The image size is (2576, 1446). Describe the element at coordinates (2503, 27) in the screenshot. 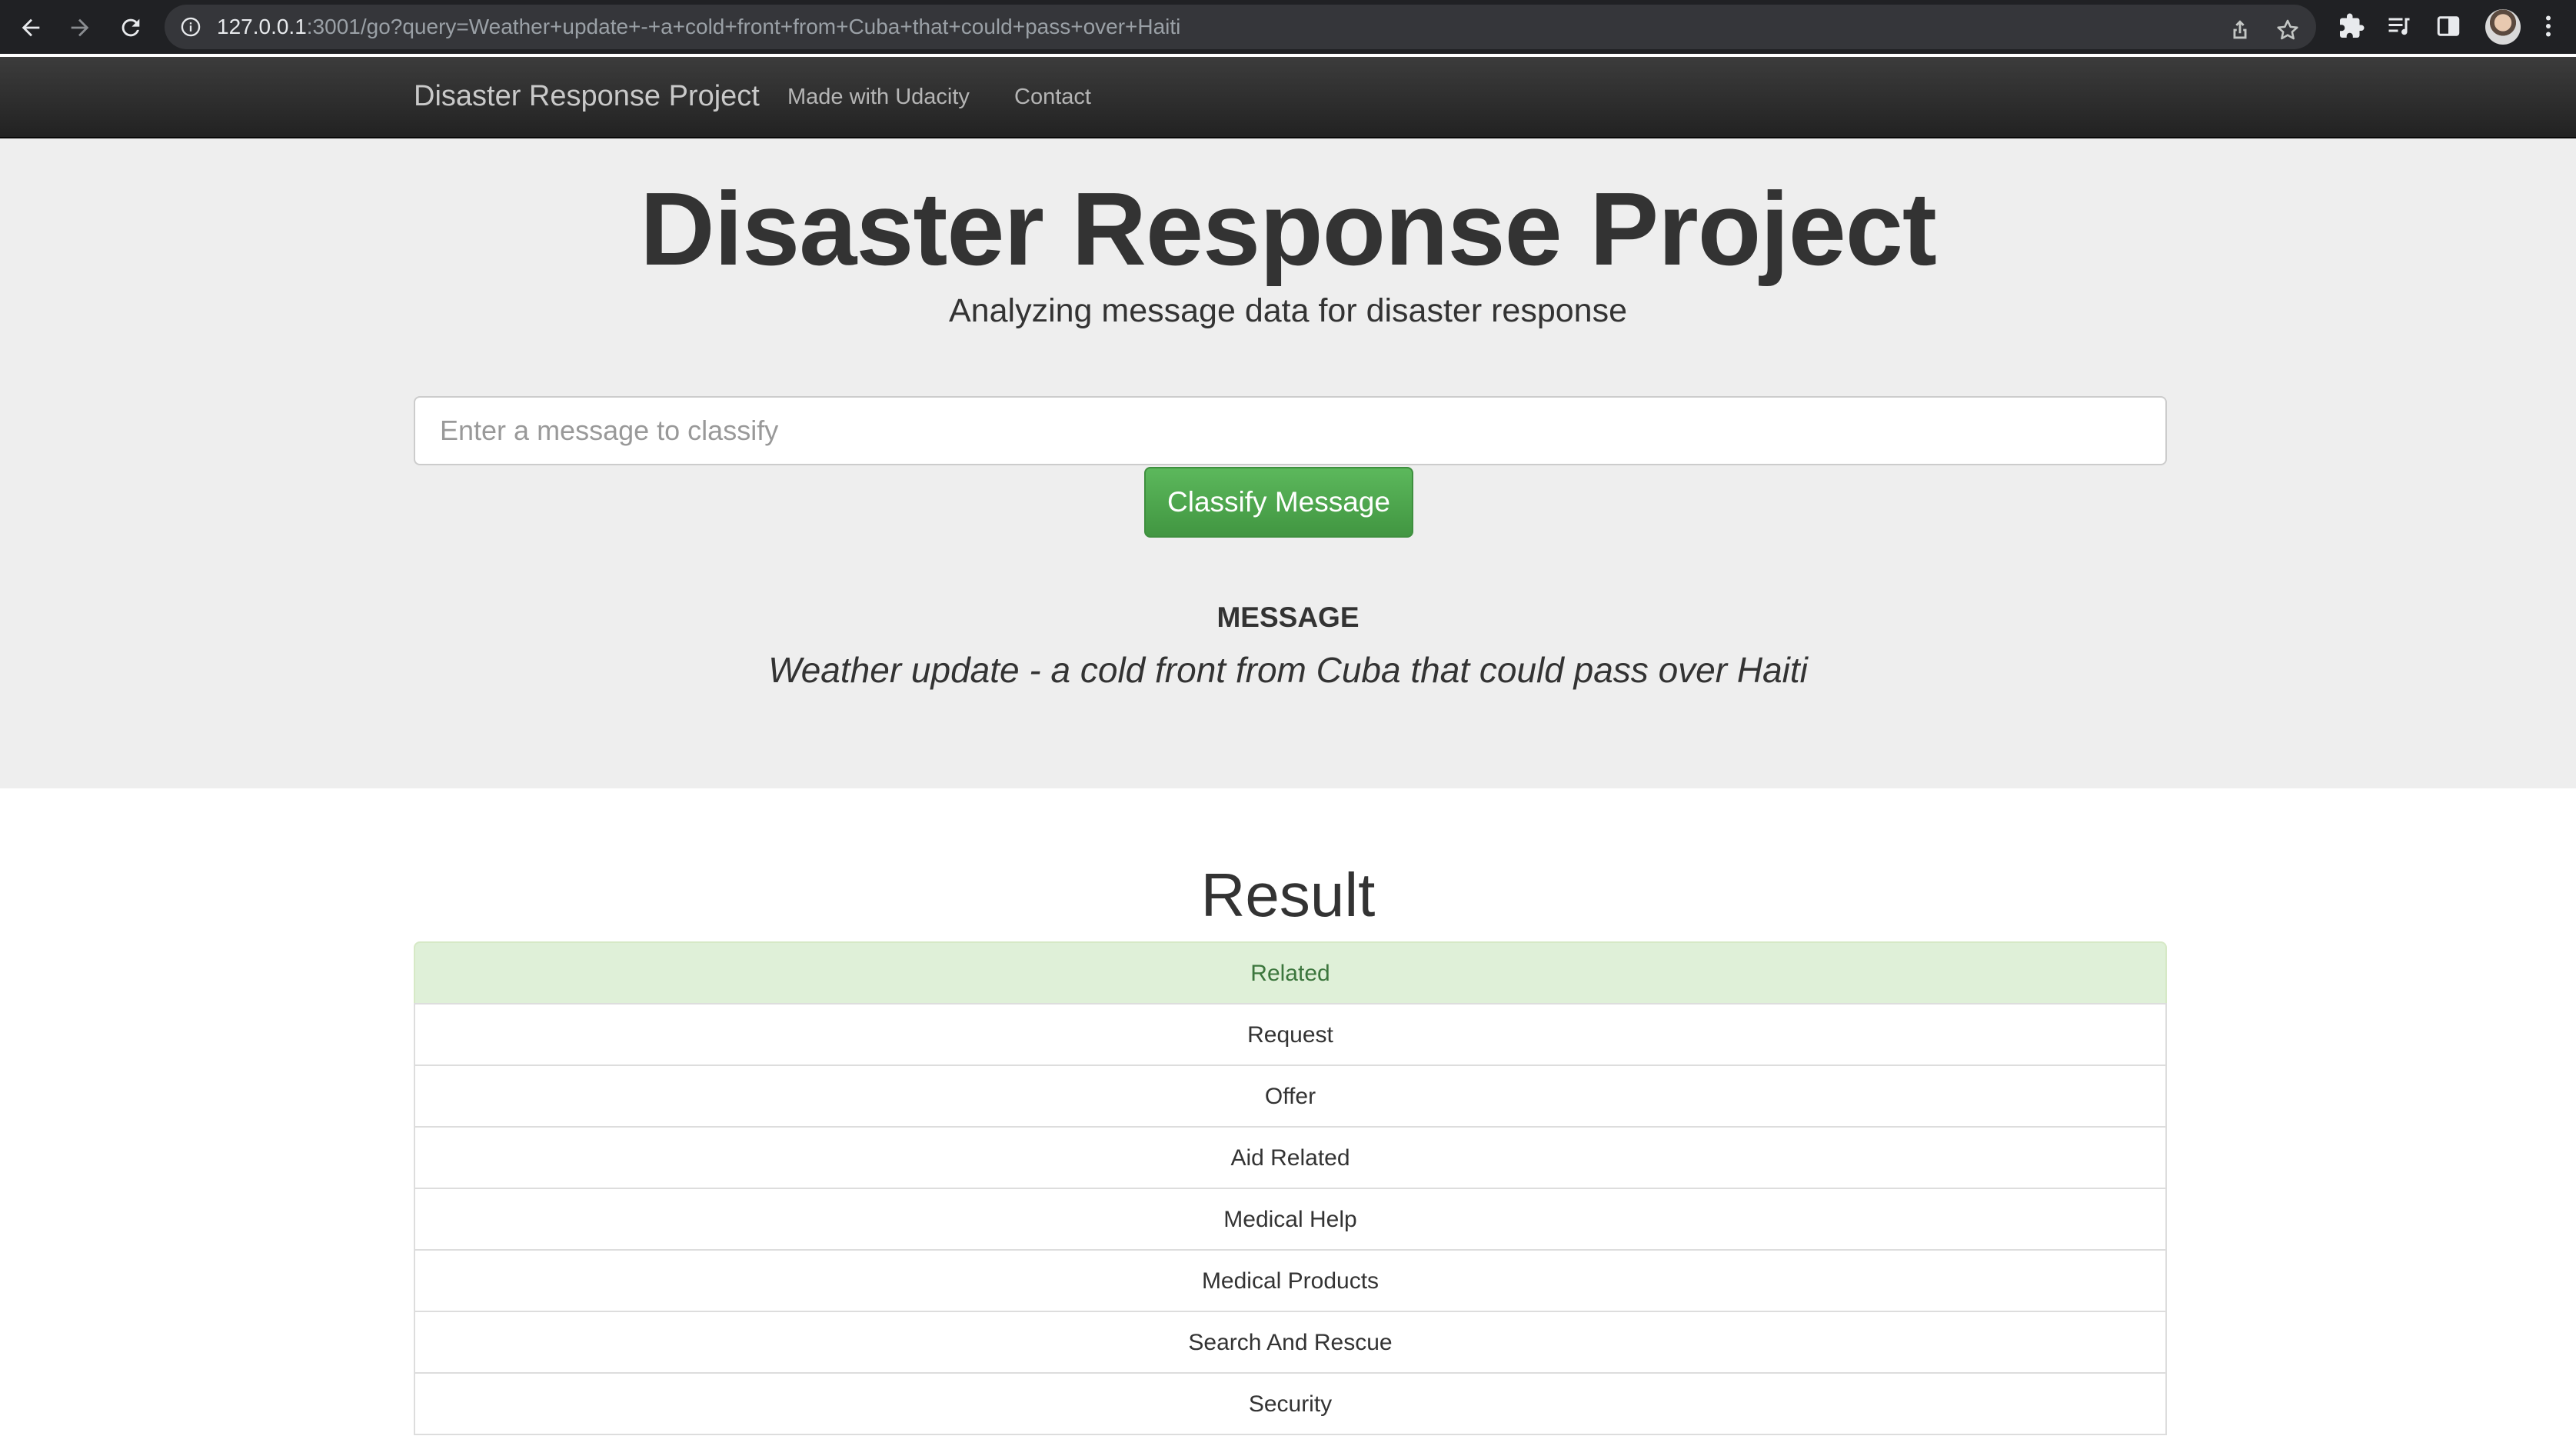

I see `profile-avatar` at that location.